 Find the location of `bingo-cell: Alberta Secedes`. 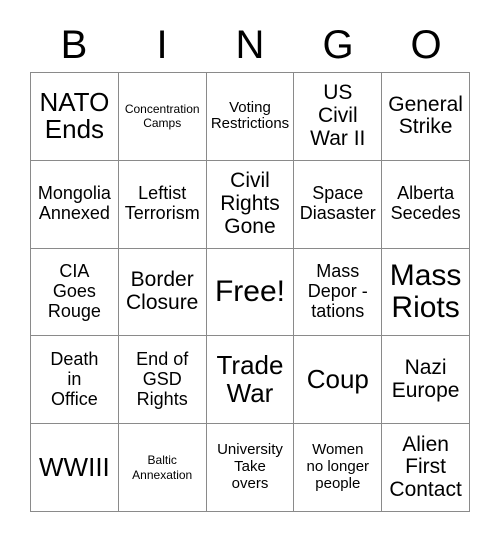

bingo-cell: Alberta Secedes is located at coordinates (426, 204).